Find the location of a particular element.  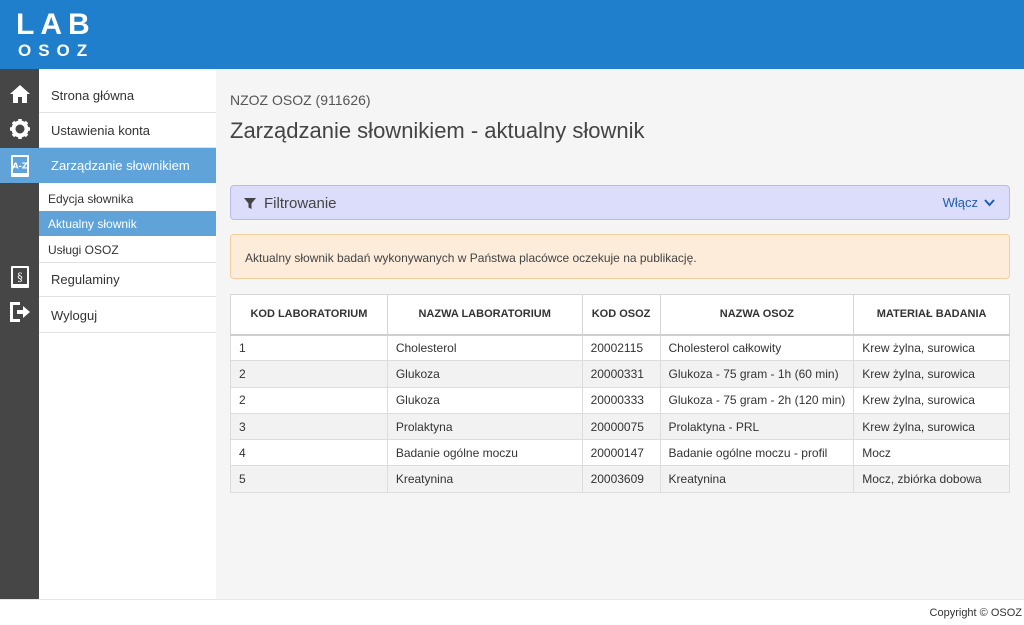

page-footer: Copyright © OSOZ is located at coordinates (512, 612).